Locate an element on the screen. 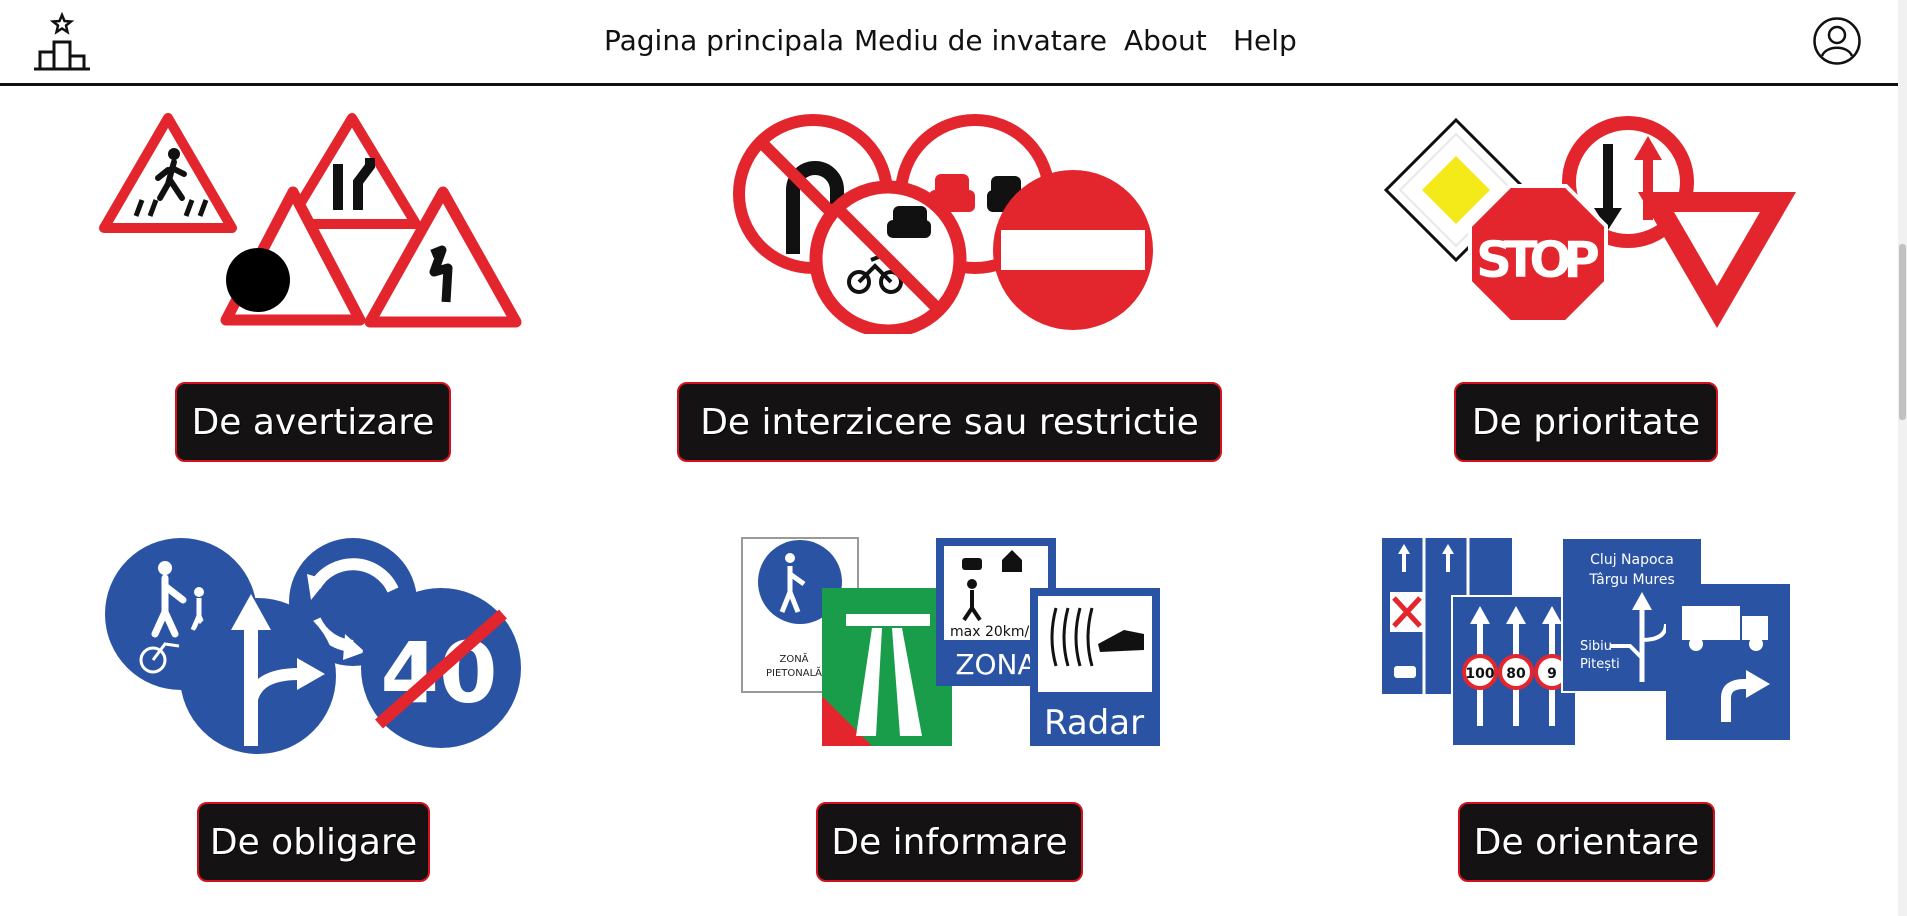 This screenshot has height=916, width=1907. page-scrollbar is located at coordinates (1902, 458).